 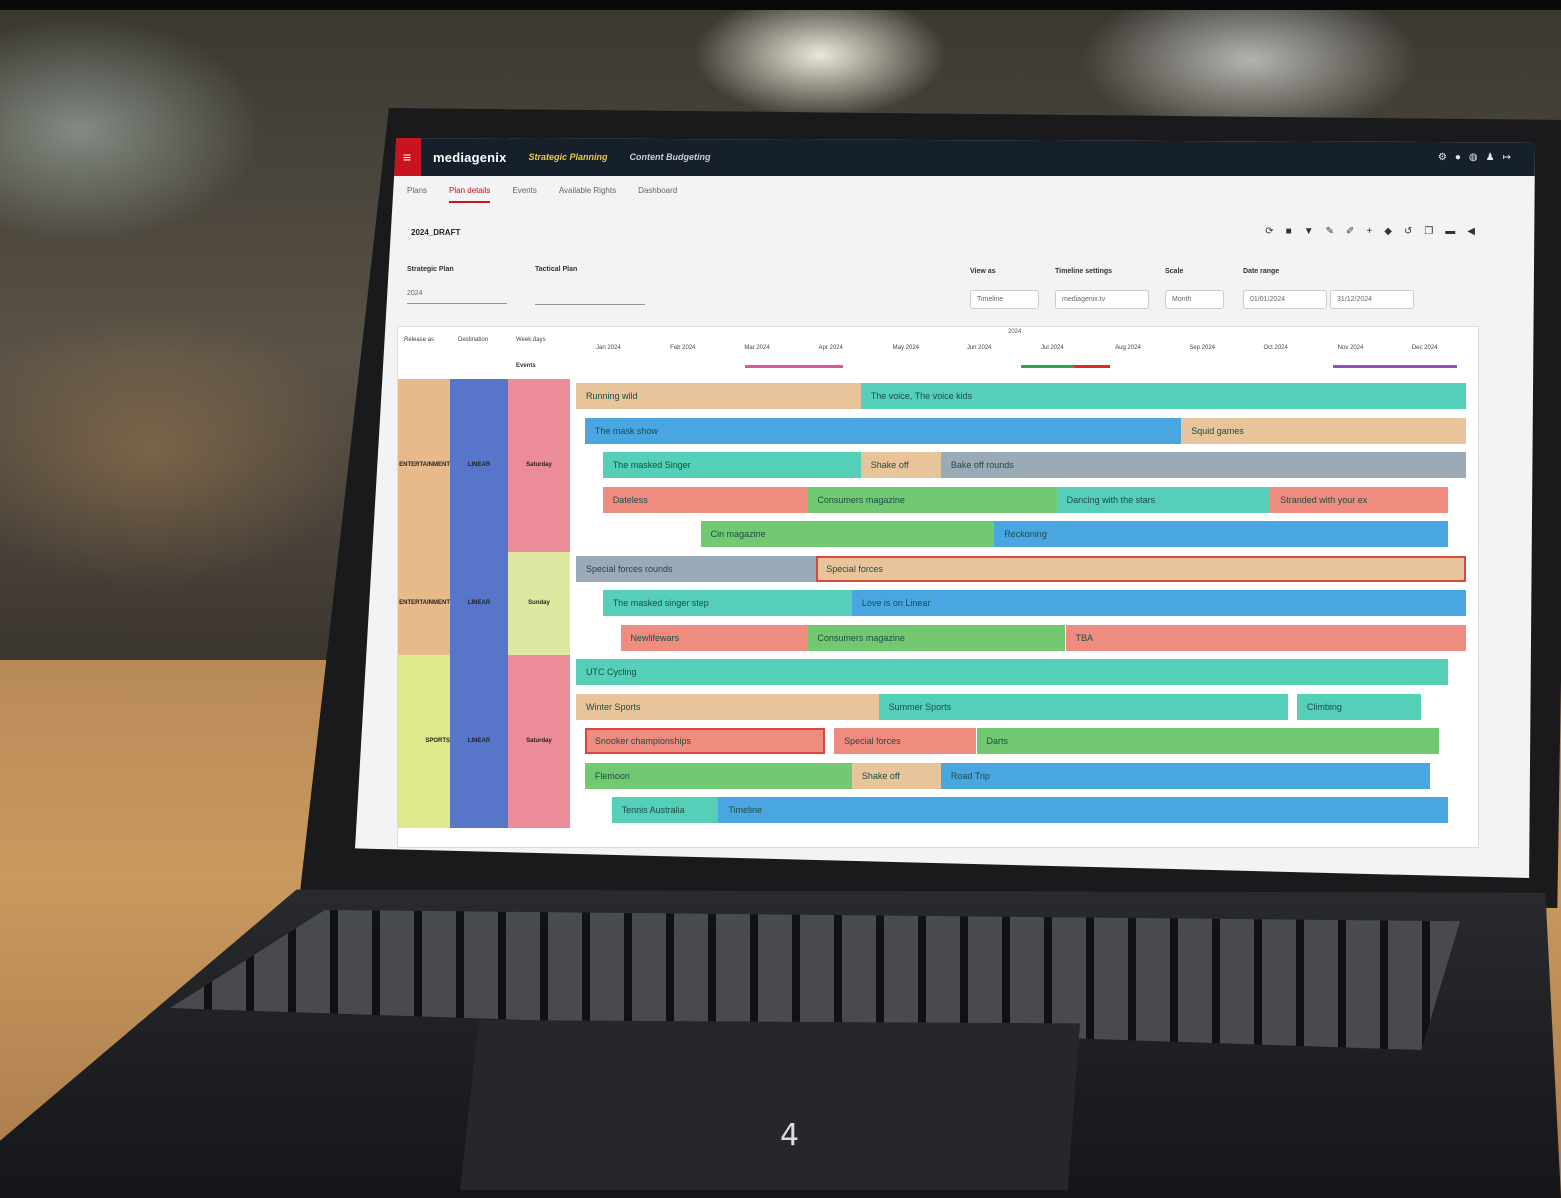 What do you see at coordinates (657, 194) in the screenshot?
I see `tab-dashboard: Dashboard` at bounding box center [657, 194].